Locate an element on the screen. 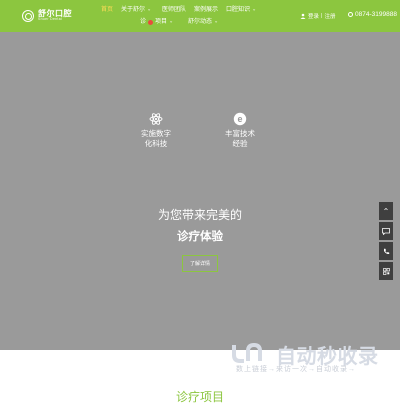  qr-icon is located at coordinates (386, 271).